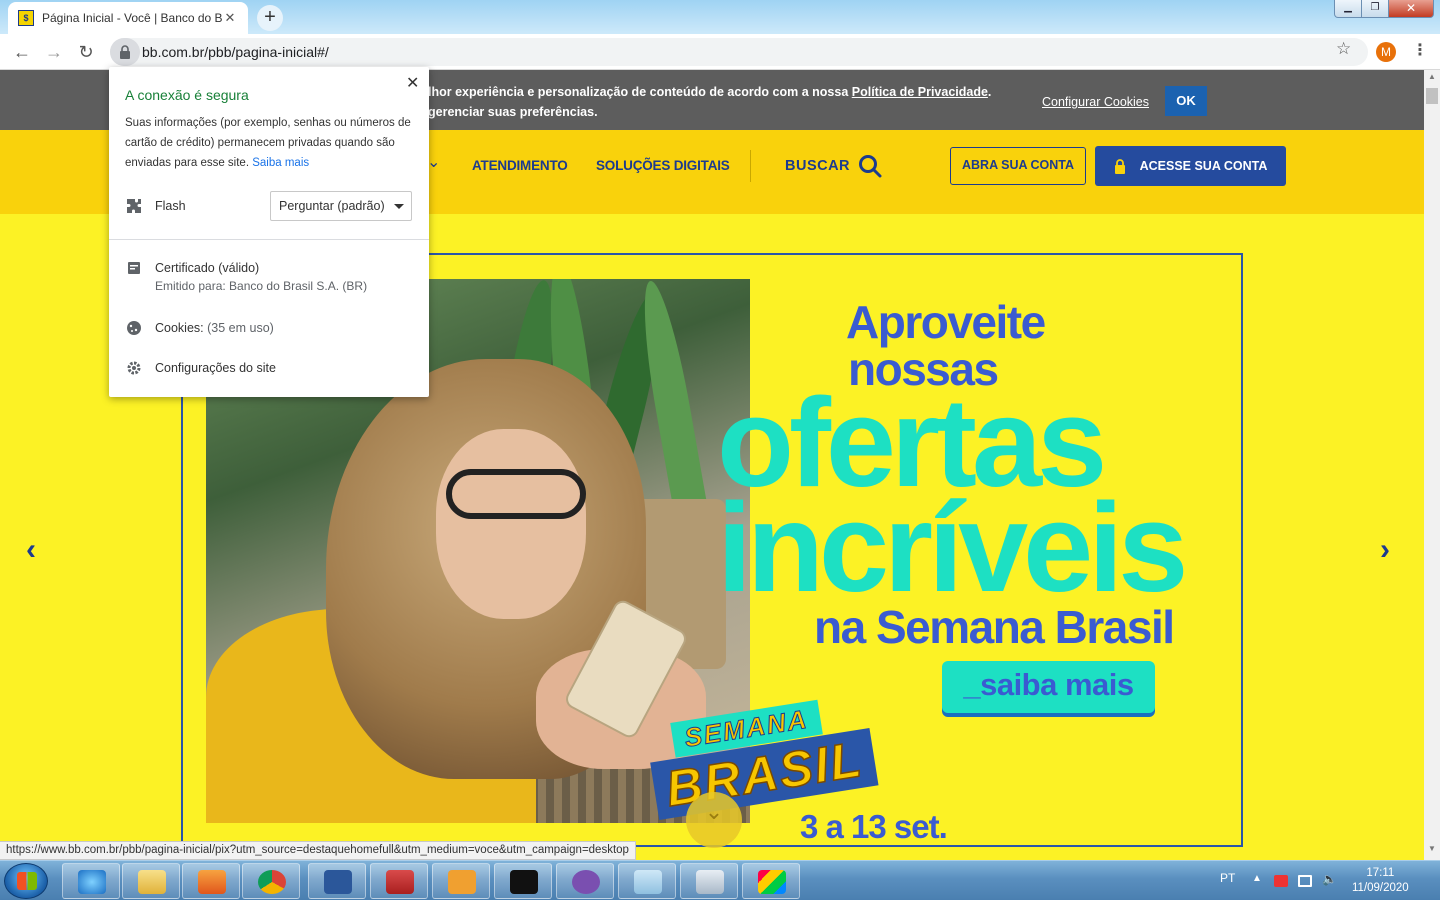 The image size is (1440, 900). What do you see at coordinates (1095, 102) in the screenshot?
I see `configure-cookies-link: Configurar Cookies` at bounding box center [1095, 102].